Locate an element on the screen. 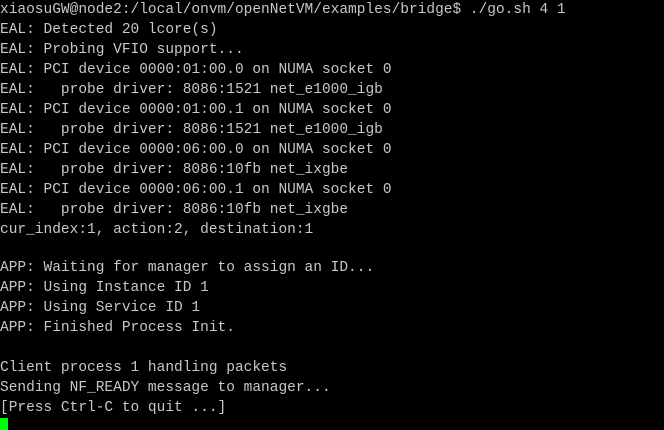 Image resolution: width=664 pixels, height=430 pixels. terminal-line: Client process 1 handling packets is located at coordinates (144, 368).